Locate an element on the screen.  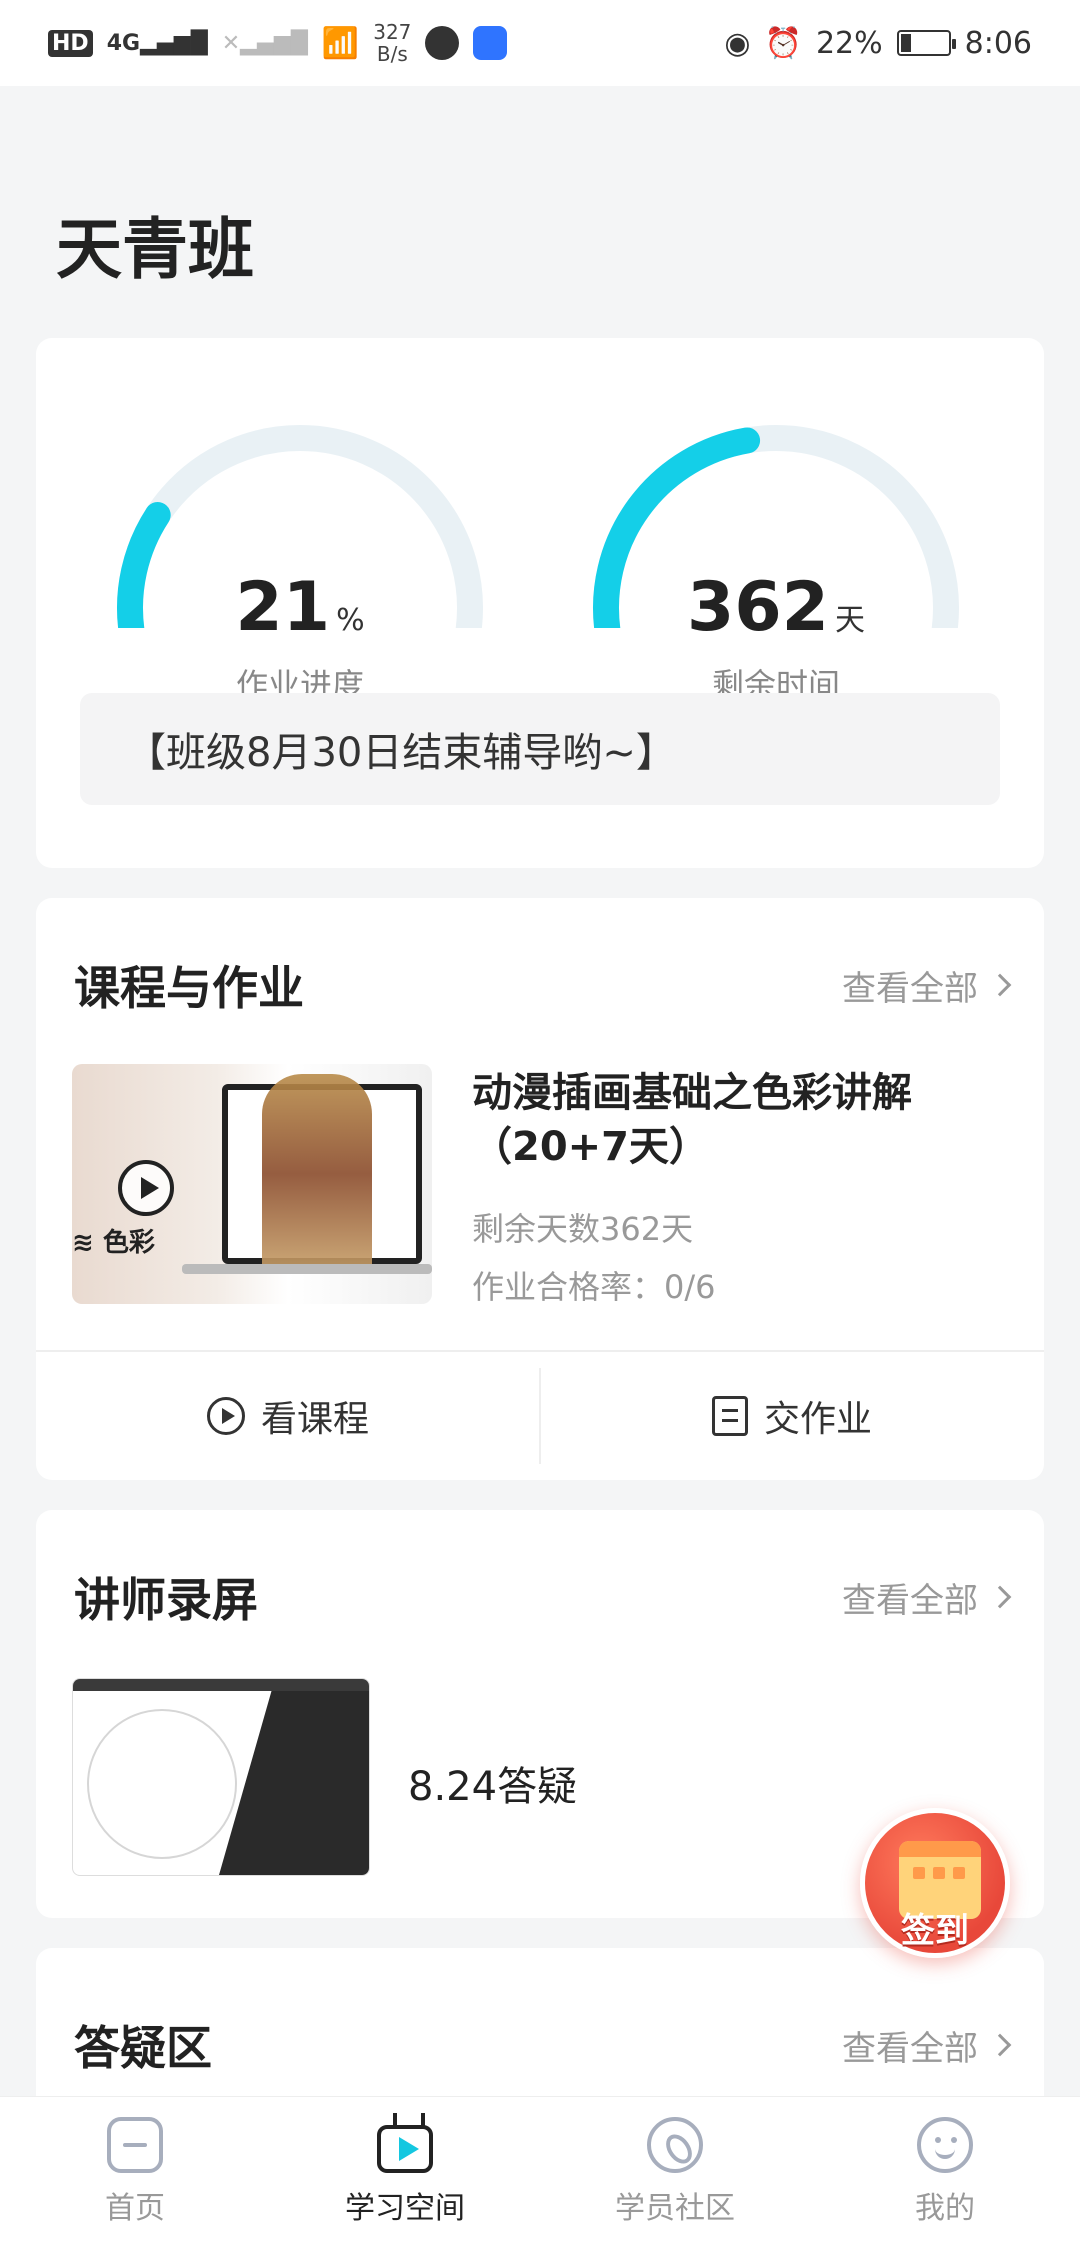
tab-study-space: 学习空间 is located at coordinates (405, 2170).